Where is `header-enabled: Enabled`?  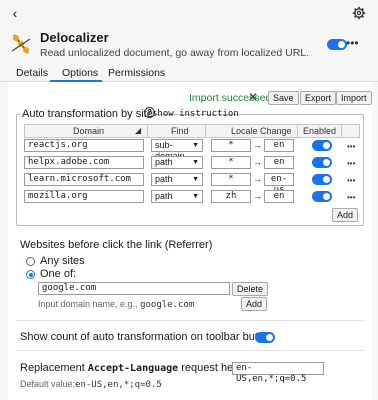 header-enabled: Enabled is located at coordinates (320, 131).